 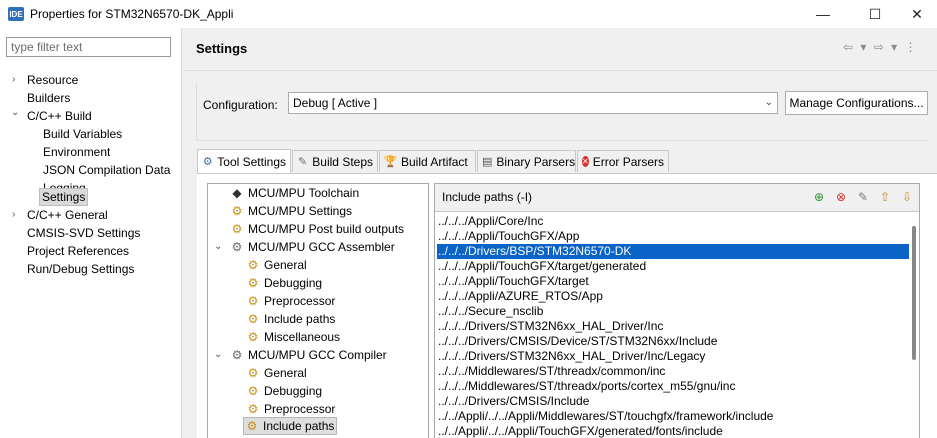 What do you see at coordinates (88, 47) in the screenshot?
I see `filter-input` at bounding box center [88, 47].